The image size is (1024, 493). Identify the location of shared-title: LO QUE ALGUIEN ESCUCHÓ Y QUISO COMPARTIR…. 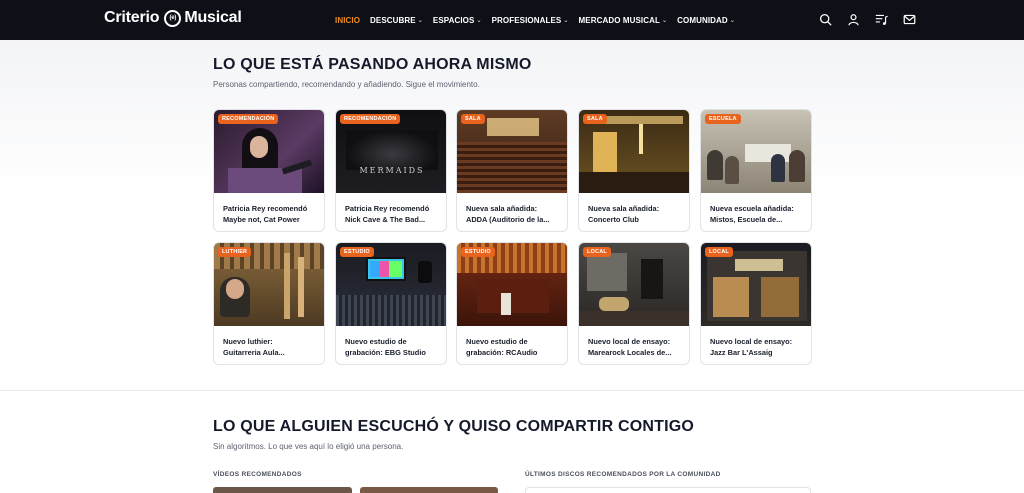
(454, 426).